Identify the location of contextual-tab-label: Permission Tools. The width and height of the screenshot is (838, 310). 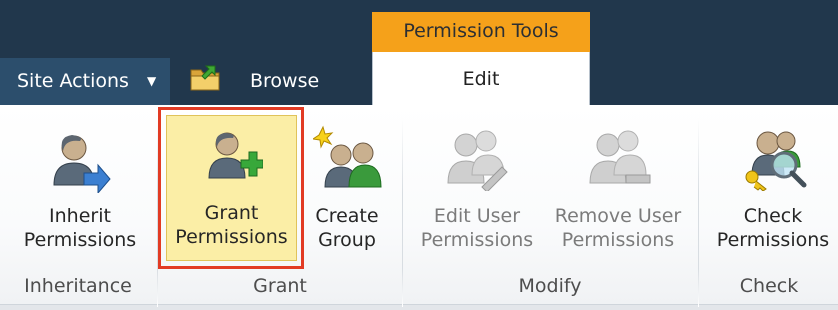
(481, 31).